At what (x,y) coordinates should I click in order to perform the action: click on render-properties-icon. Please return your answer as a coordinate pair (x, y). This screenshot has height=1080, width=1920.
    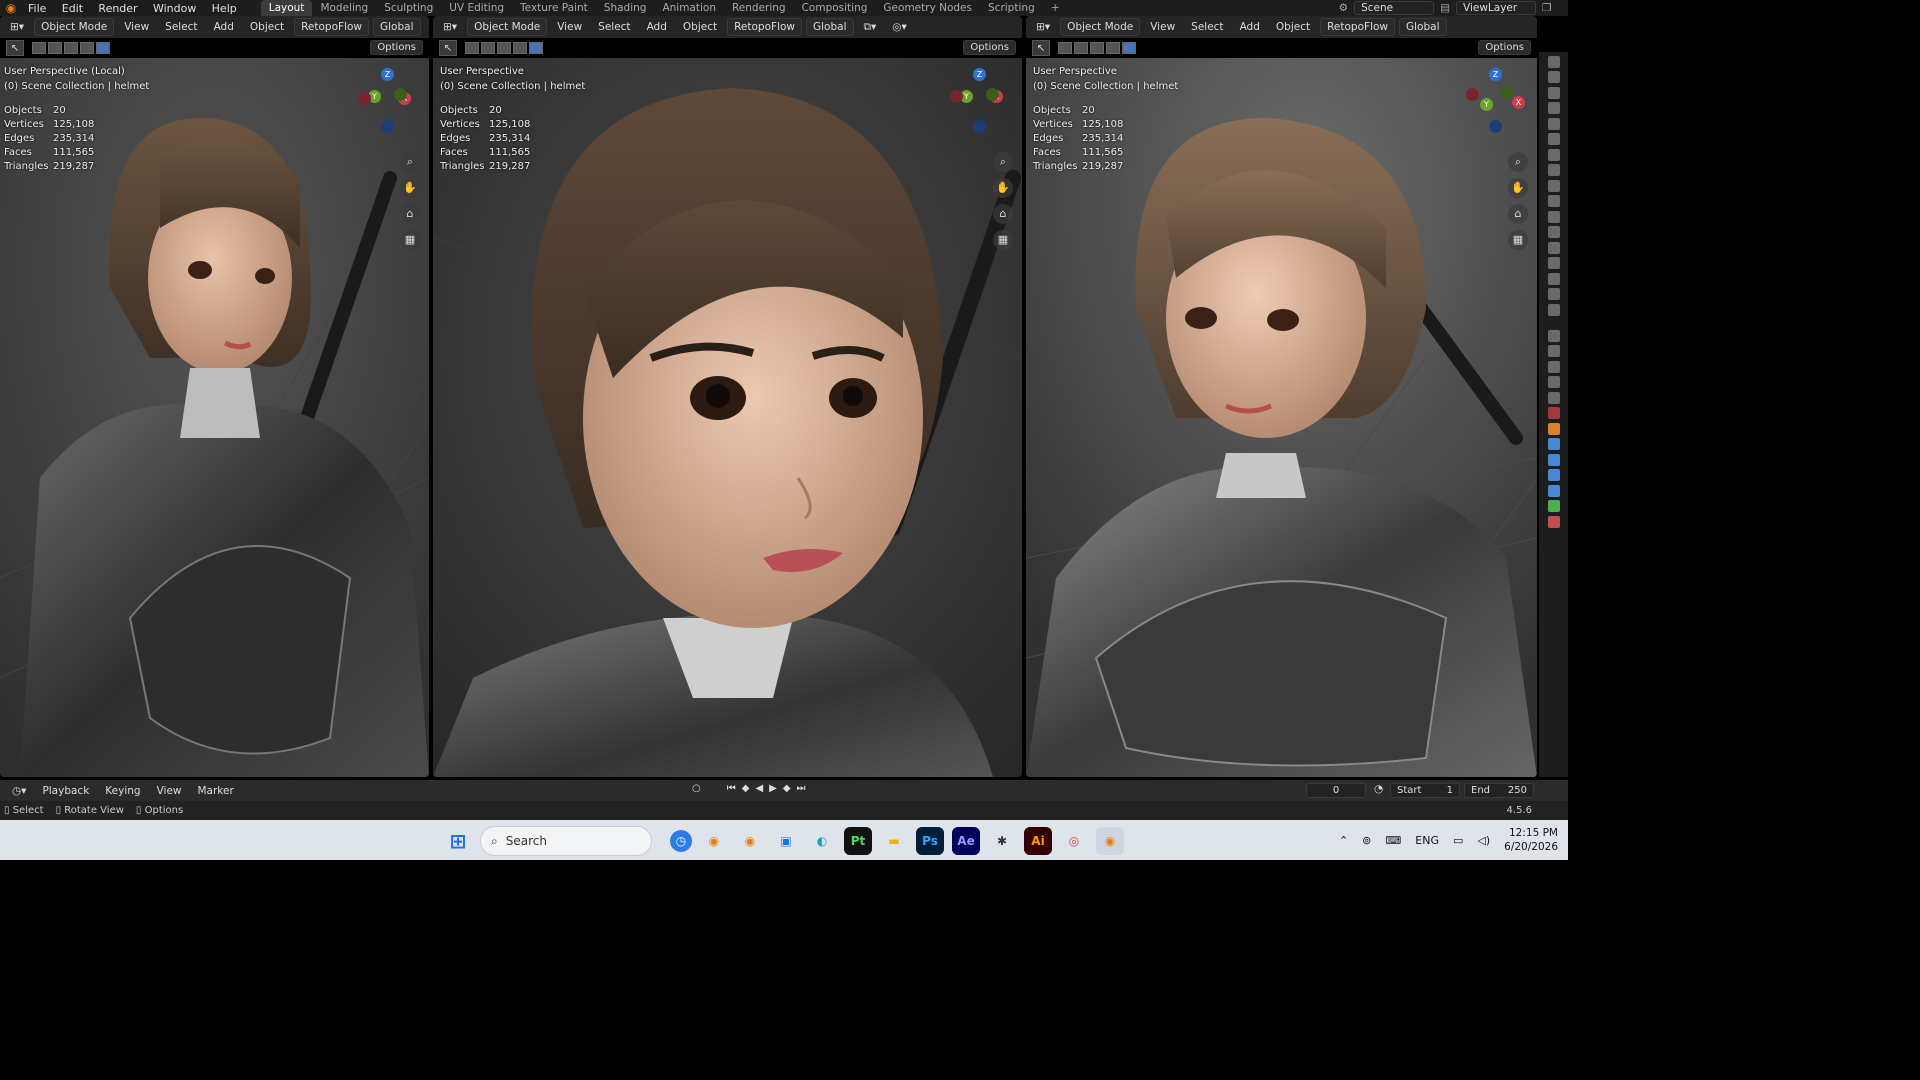
    Looking at the image, I should click on (1553, 351).